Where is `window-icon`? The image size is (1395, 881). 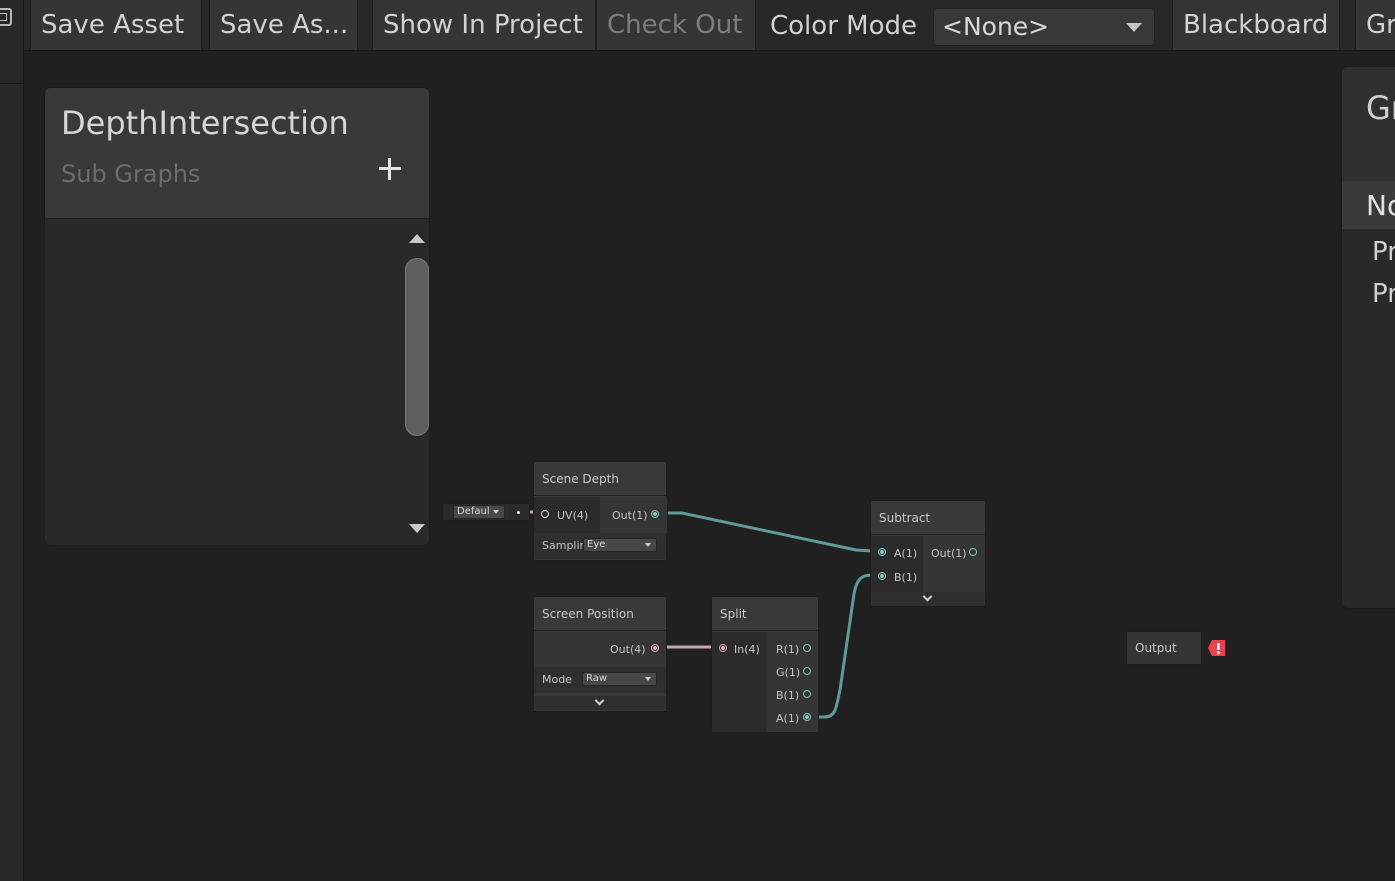 window-icon is located at coordinates (6, 17).